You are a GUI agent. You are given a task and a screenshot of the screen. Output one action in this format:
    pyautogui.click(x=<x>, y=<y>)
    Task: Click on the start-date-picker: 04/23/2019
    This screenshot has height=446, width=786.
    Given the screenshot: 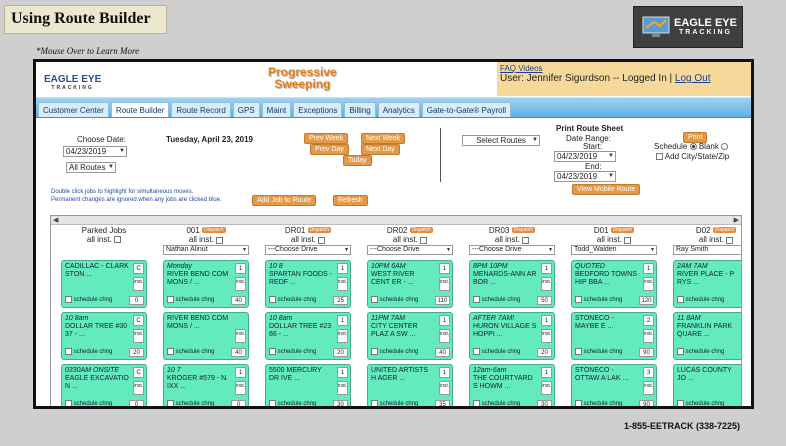 What is the action you would take?
    pyautogui.click(x=585, y=156)
    